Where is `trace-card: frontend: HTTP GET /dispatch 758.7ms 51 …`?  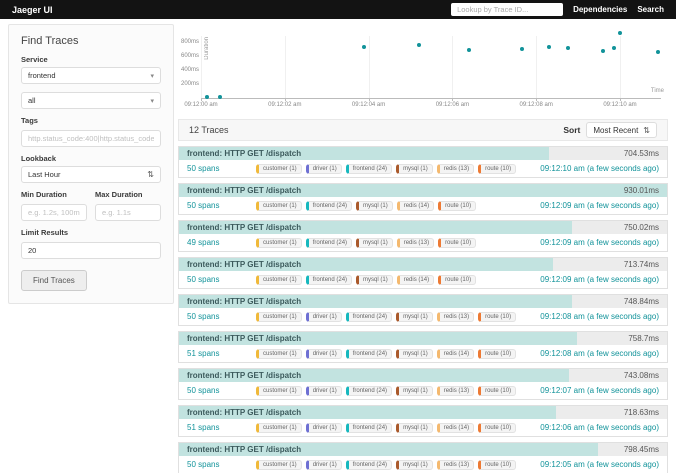 trace-card: frontend: HTTP GET /dispatch 758.7ms 51 … is located at coordinates (423, 347).